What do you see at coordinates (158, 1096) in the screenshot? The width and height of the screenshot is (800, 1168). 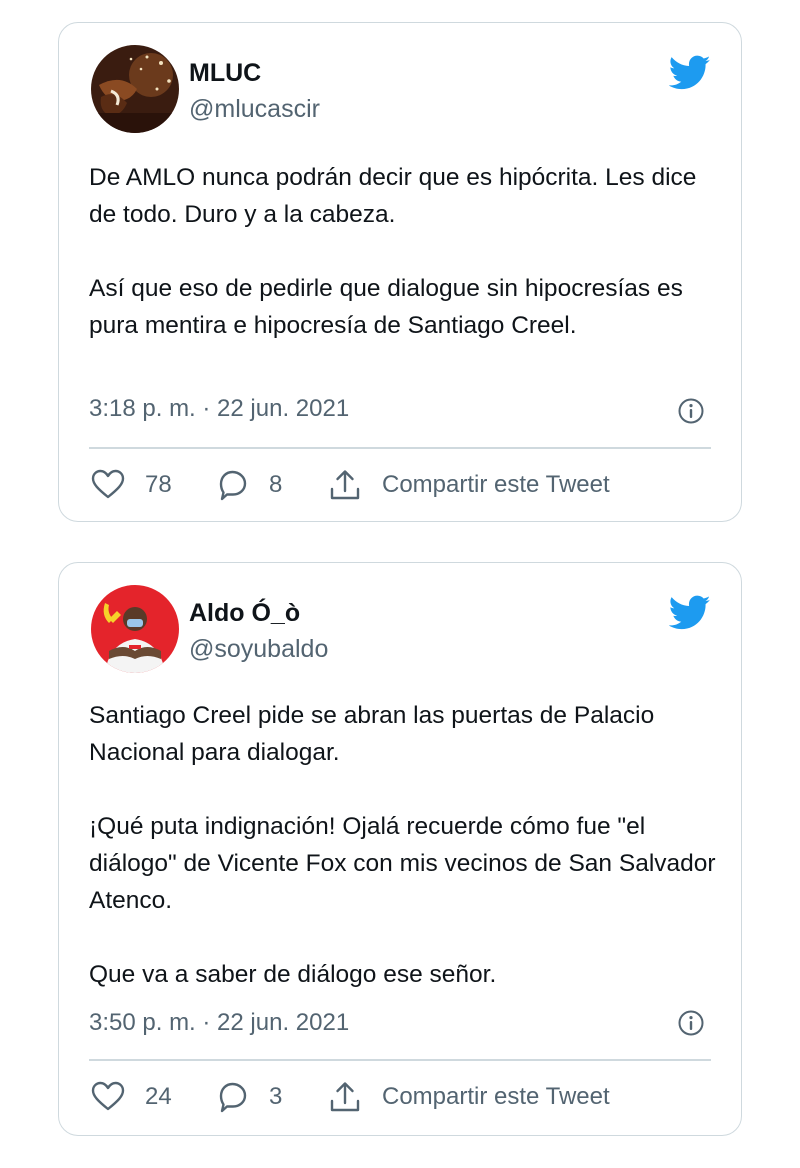 I see `like-count: 24` at bounding box center [158, 1096].